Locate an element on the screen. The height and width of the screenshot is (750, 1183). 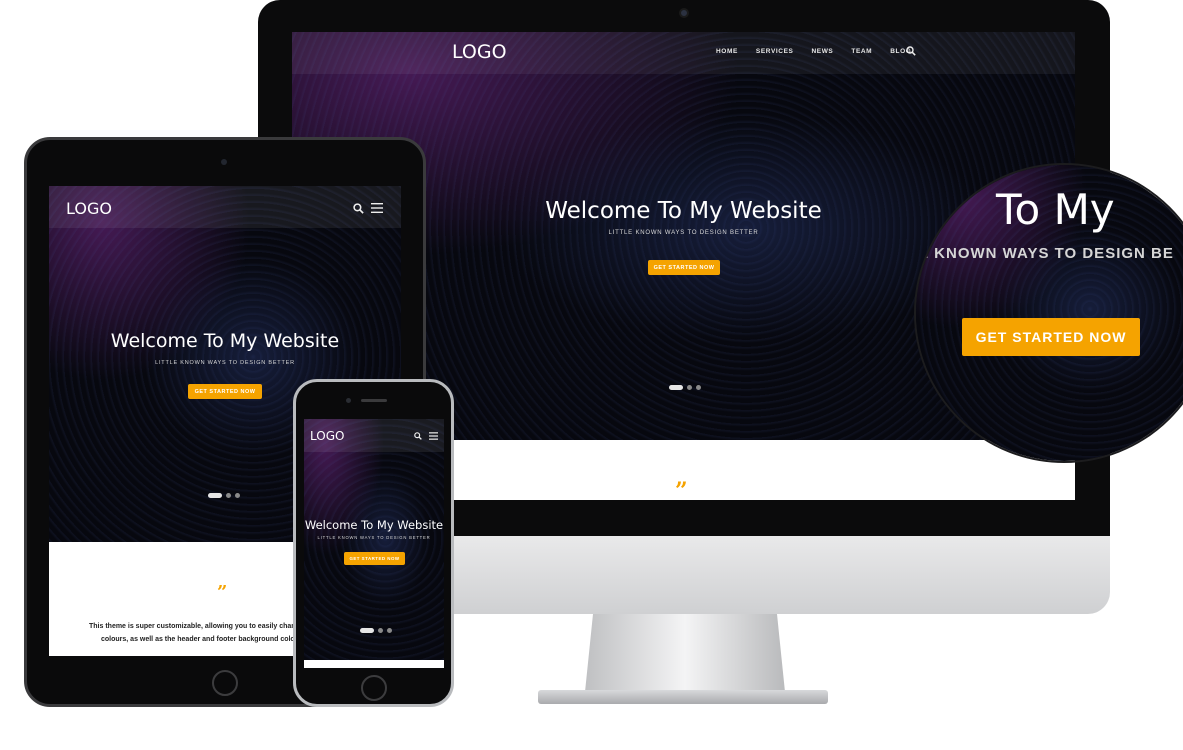
ipad-home-button is located at coordinates (225, 683).